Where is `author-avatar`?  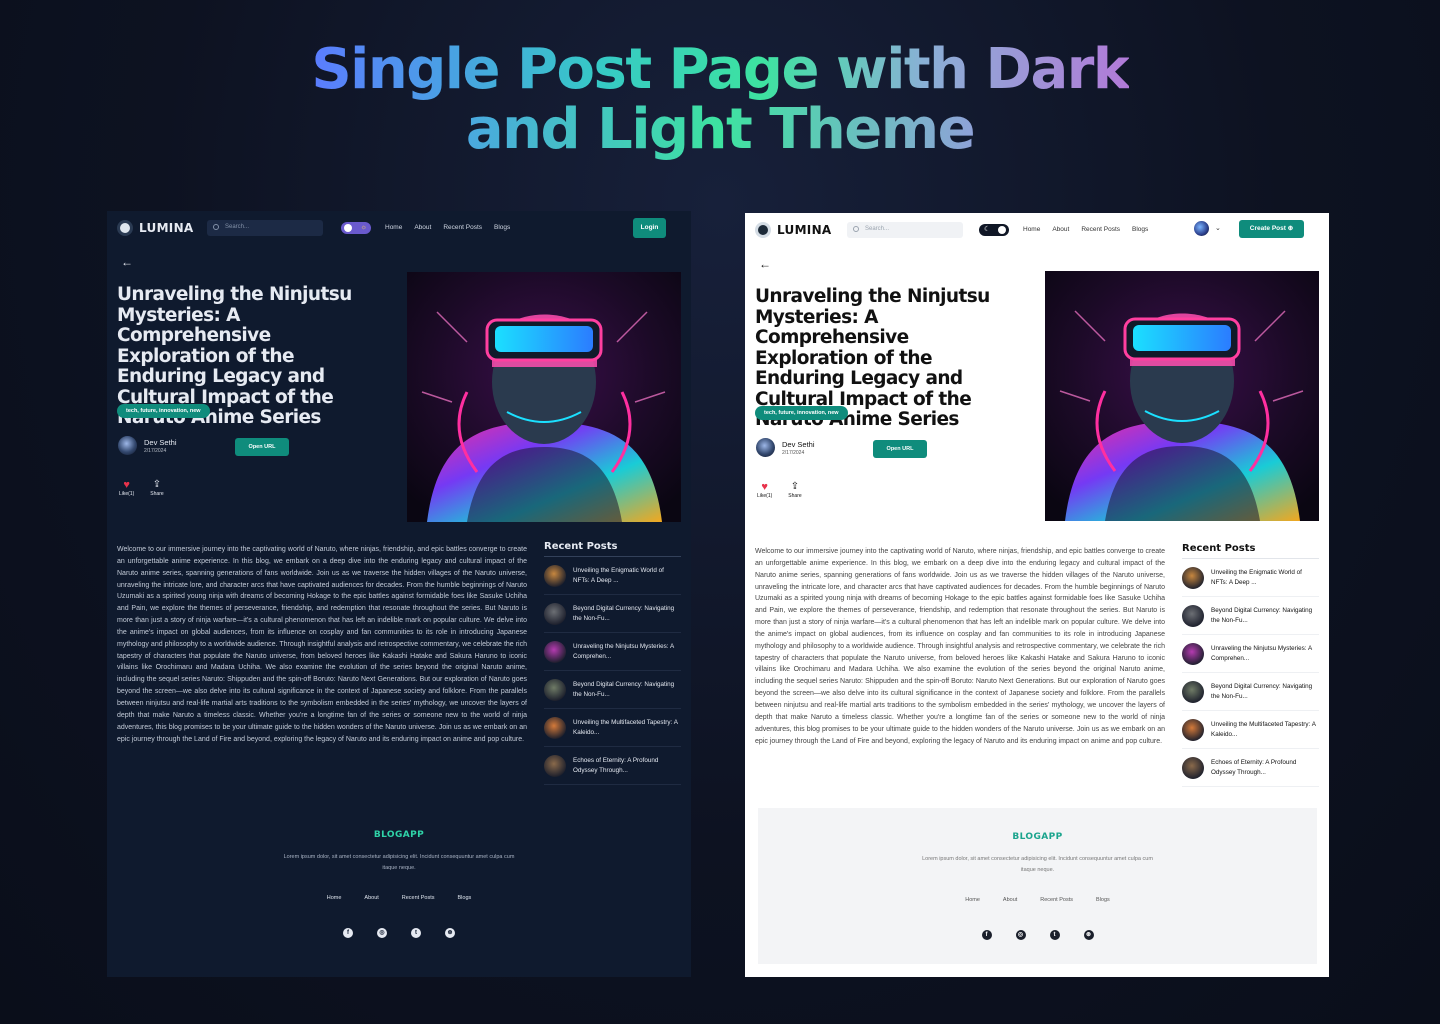
author-avatar is located at coordinates (127, 445).